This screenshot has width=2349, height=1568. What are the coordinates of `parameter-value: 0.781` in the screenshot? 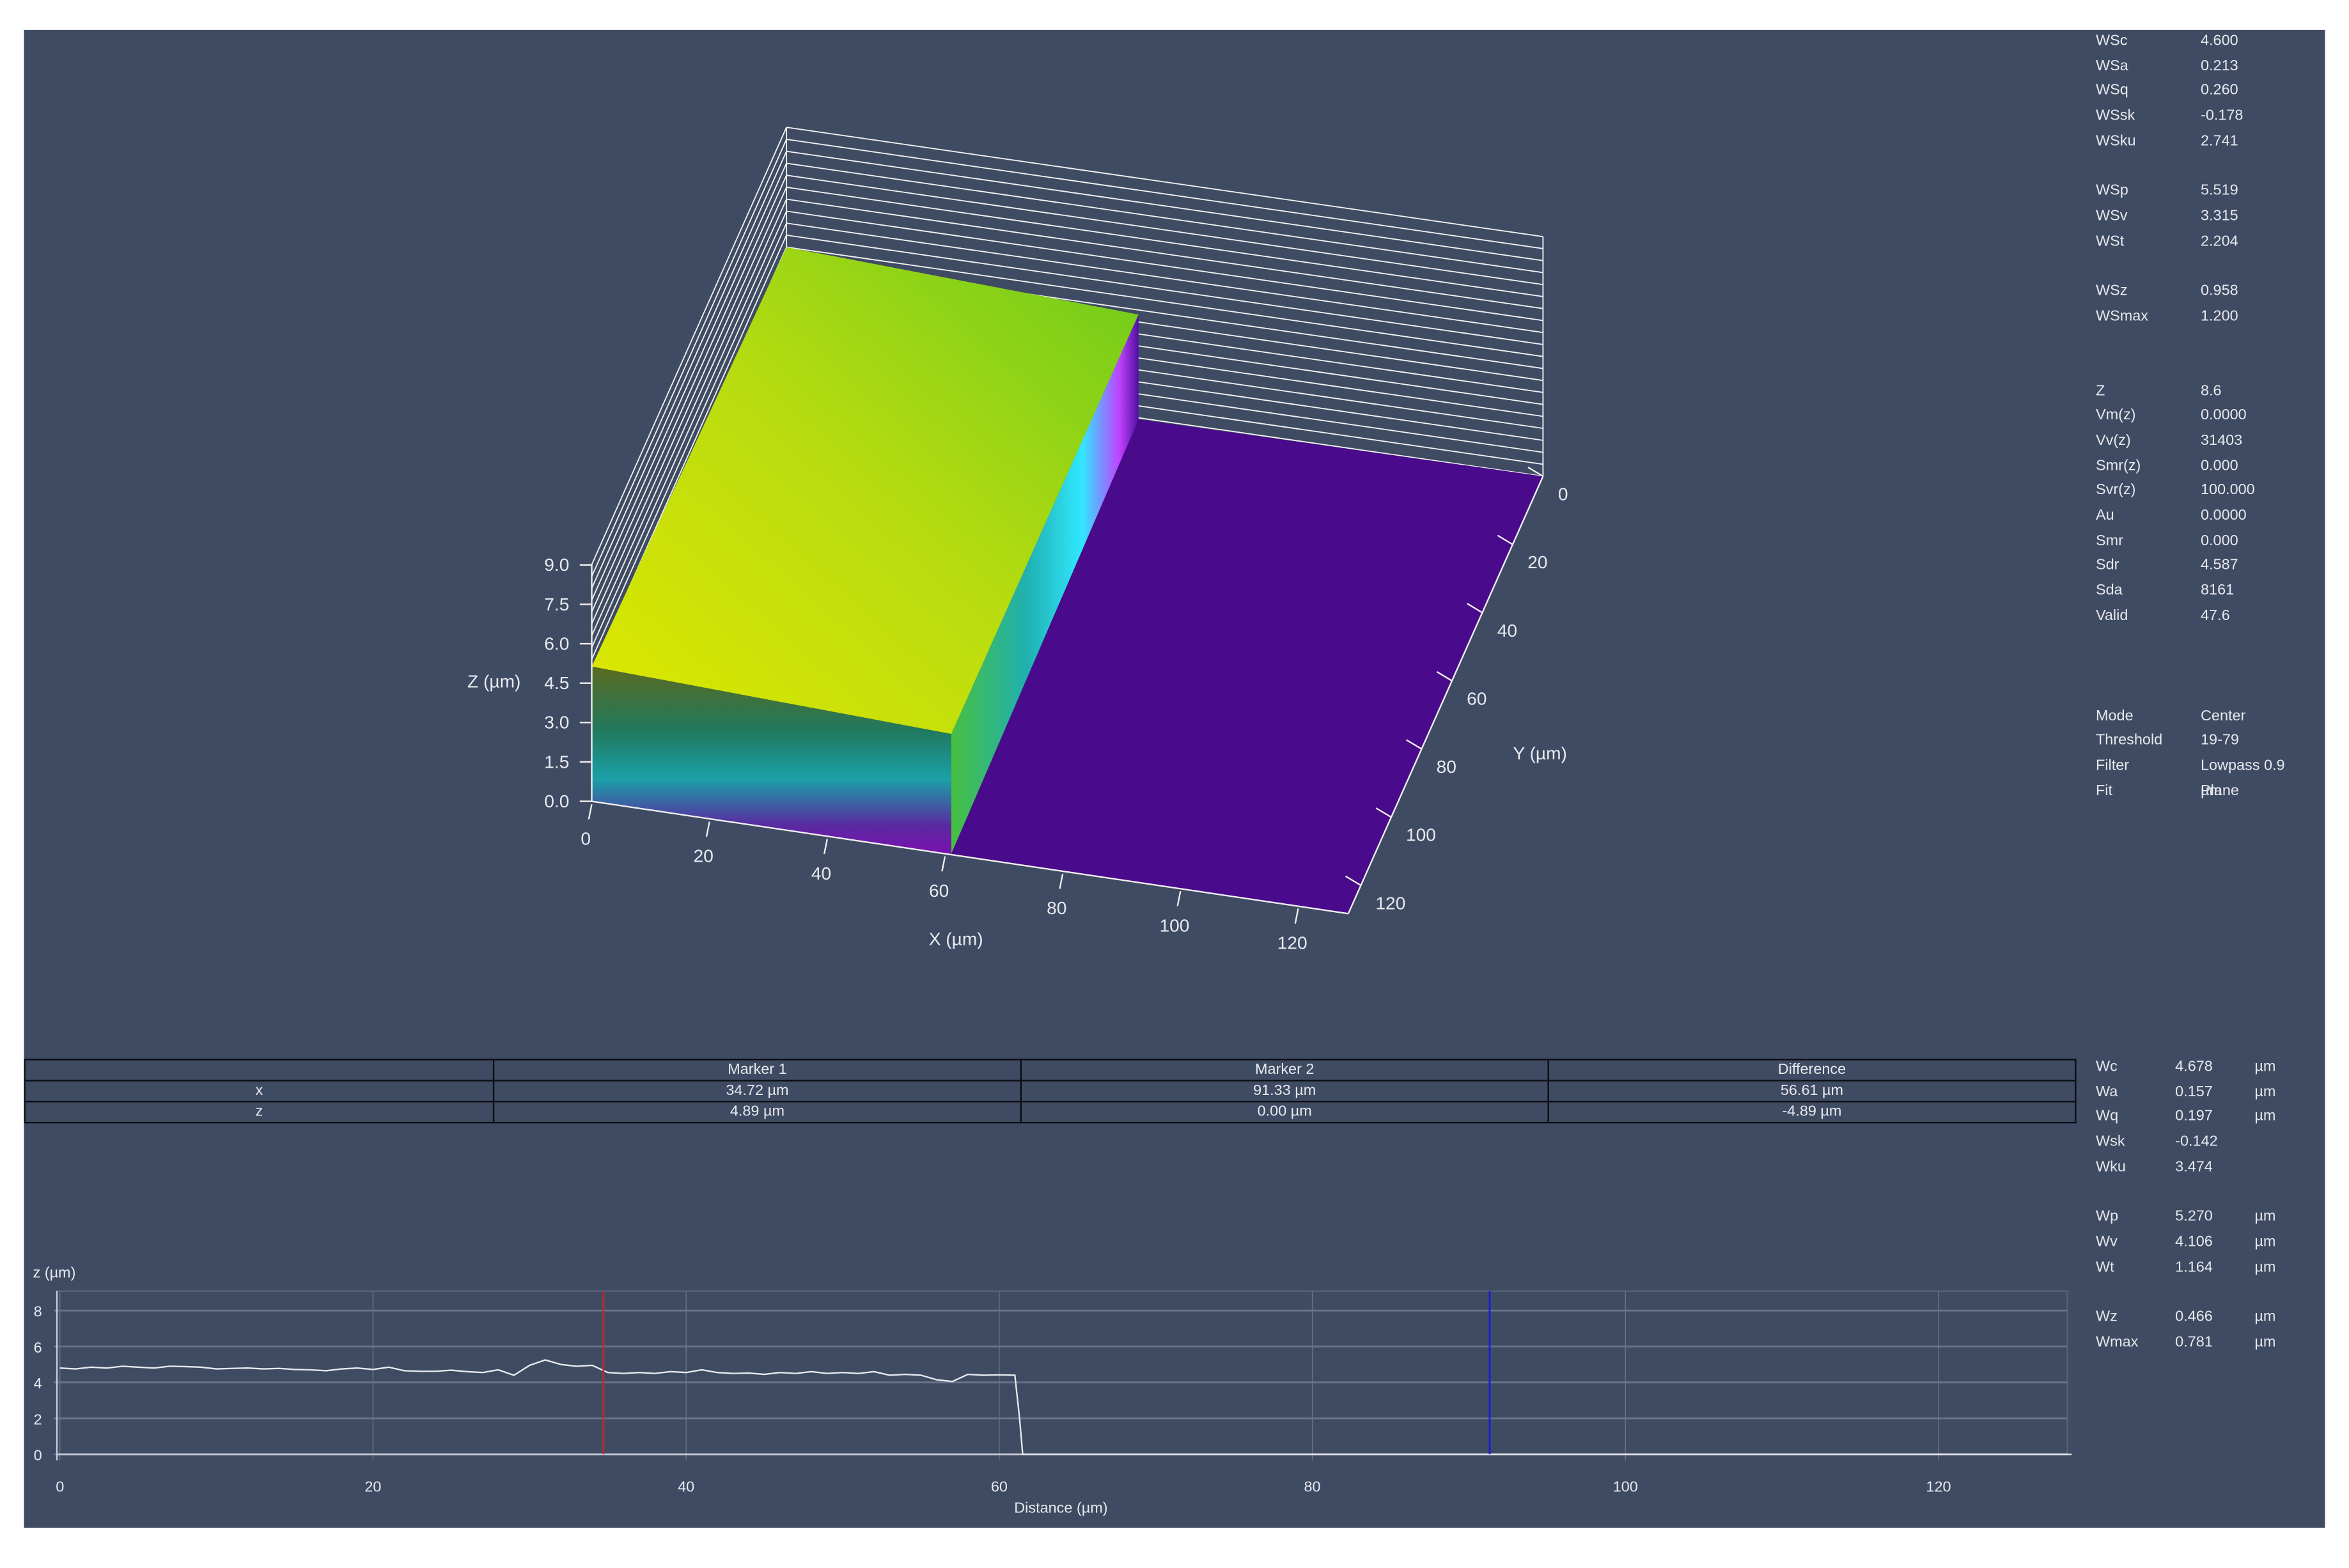 It's located at (2194, 1342).